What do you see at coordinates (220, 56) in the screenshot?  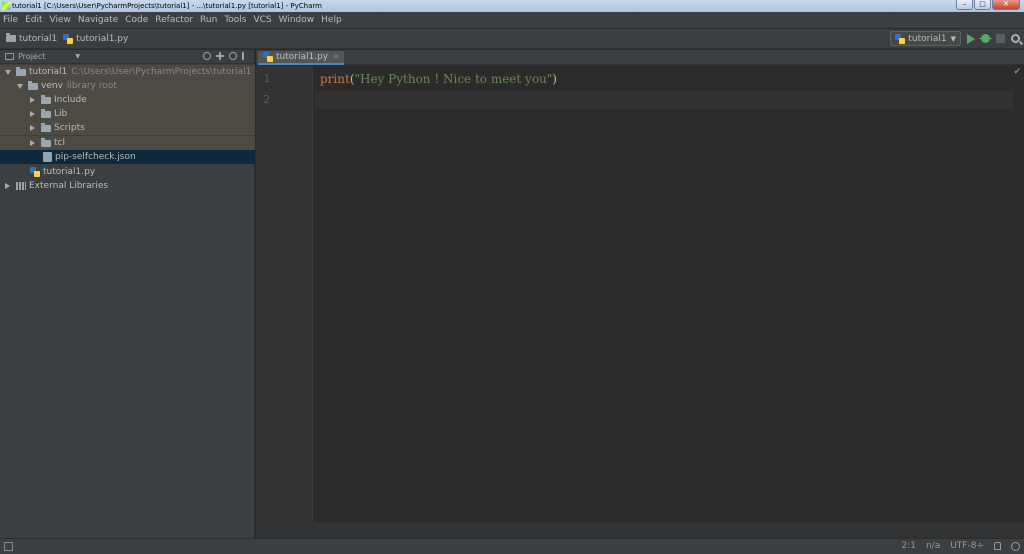 I see `expand-all-icon` at bounding box center [220, 56].